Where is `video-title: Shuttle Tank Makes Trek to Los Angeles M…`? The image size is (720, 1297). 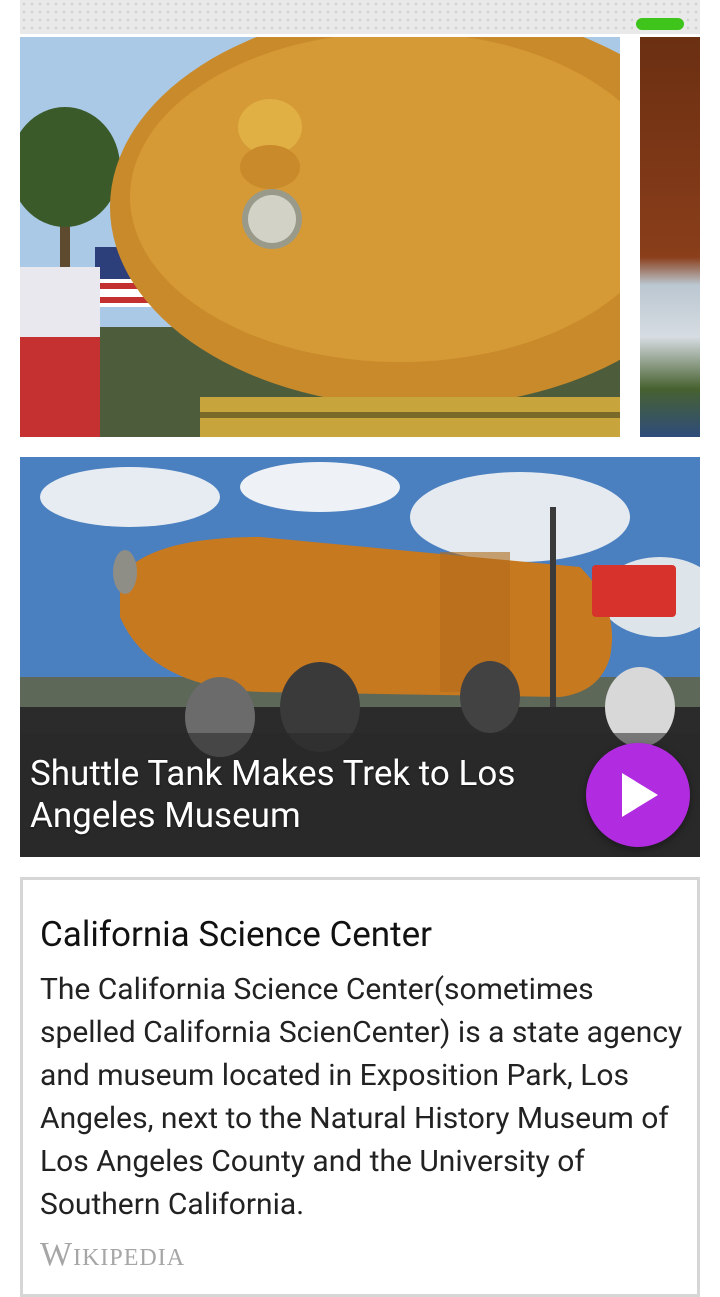
video-title: Shuttle Tank Makes Trek to Los Angeles M… is located at coordinates (273, 794).